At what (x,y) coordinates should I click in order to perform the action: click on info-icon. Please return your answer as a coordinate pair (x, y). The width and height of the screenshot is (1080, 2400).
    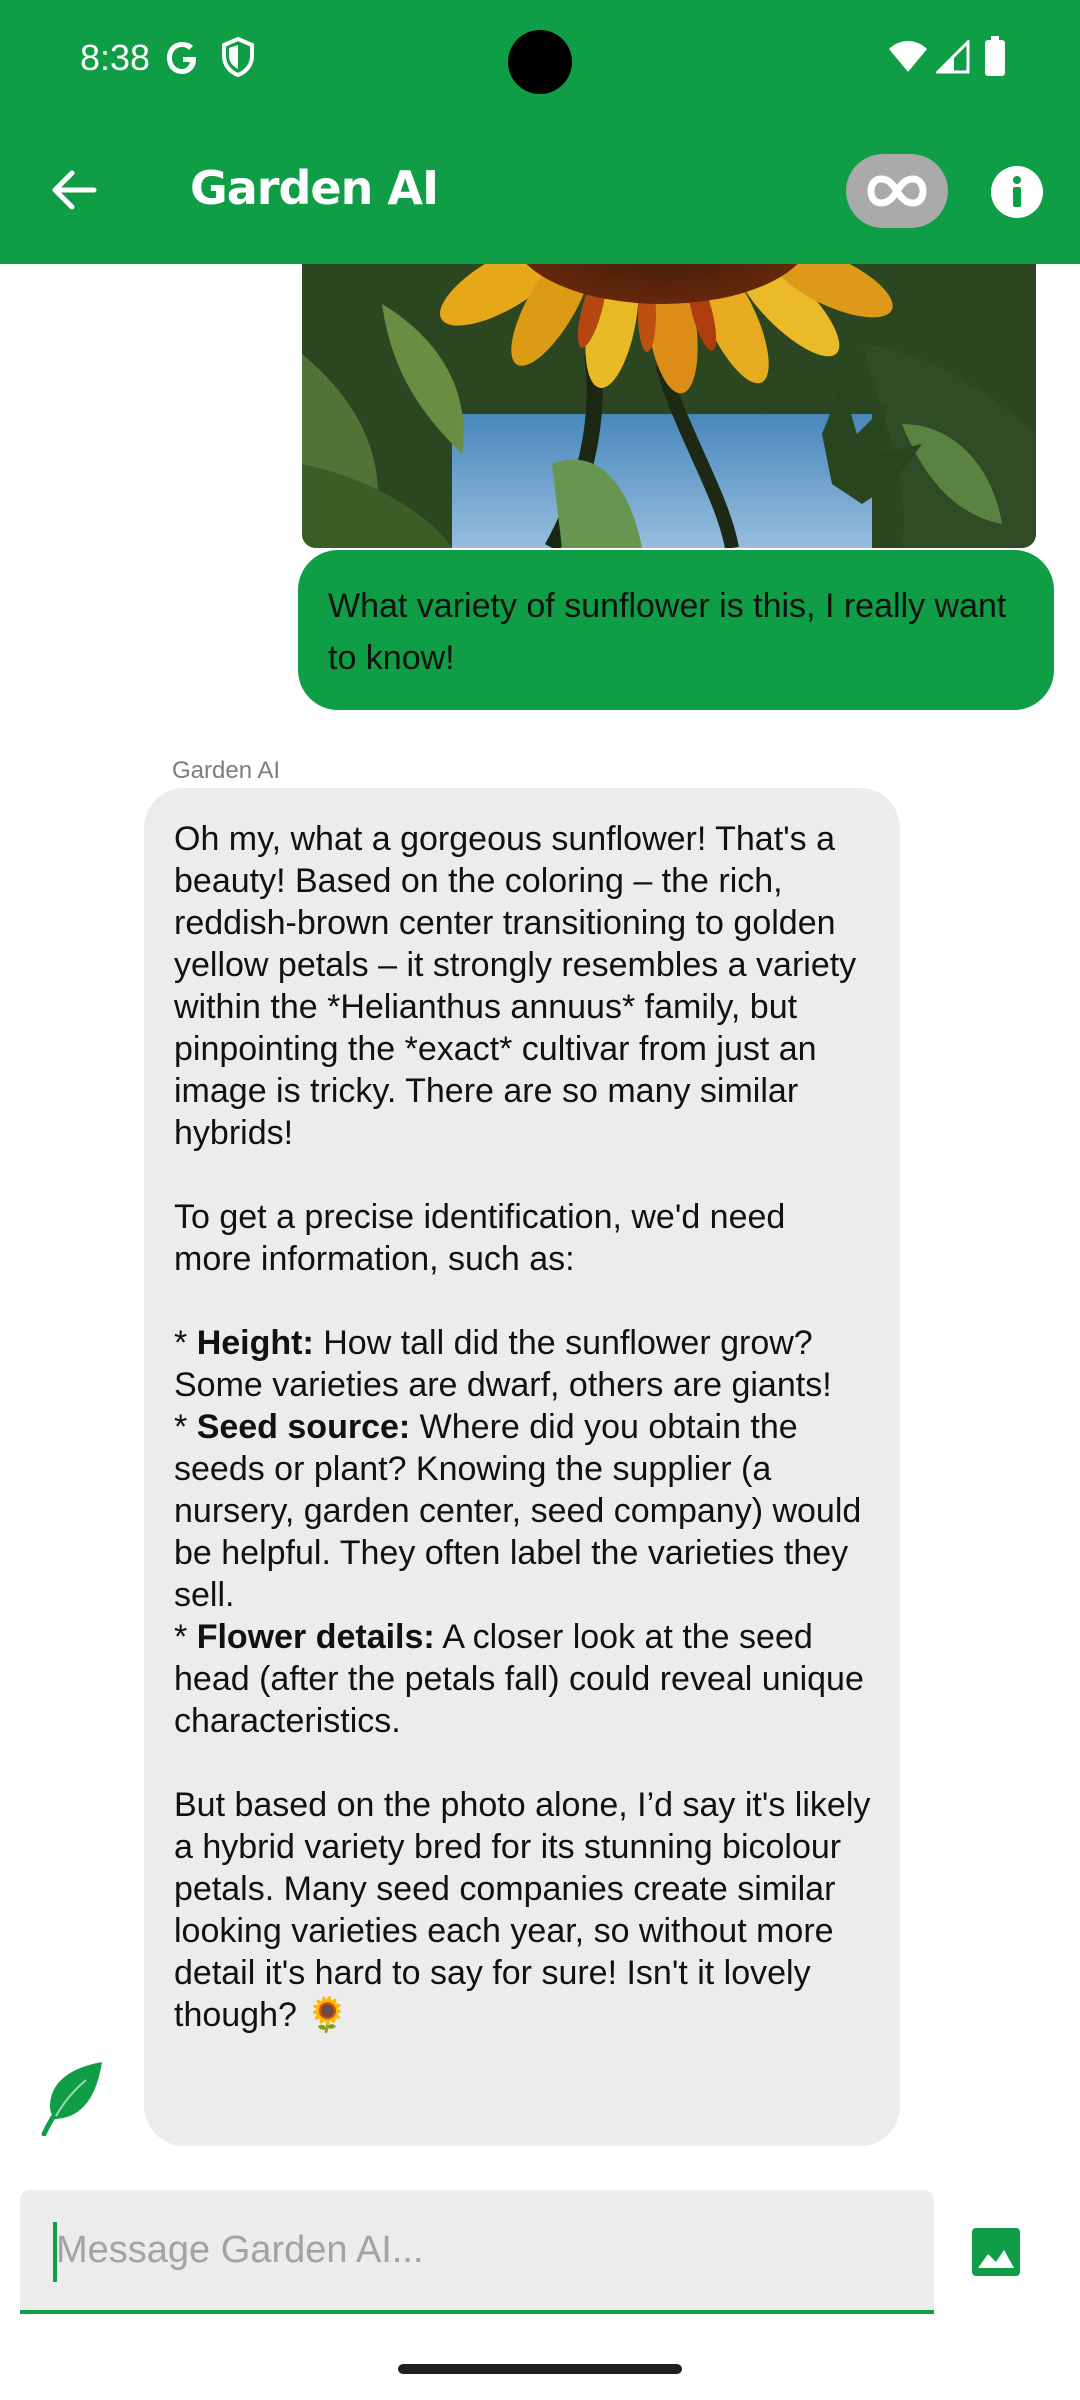
    Looking at the image, I should click on (1017, 192).